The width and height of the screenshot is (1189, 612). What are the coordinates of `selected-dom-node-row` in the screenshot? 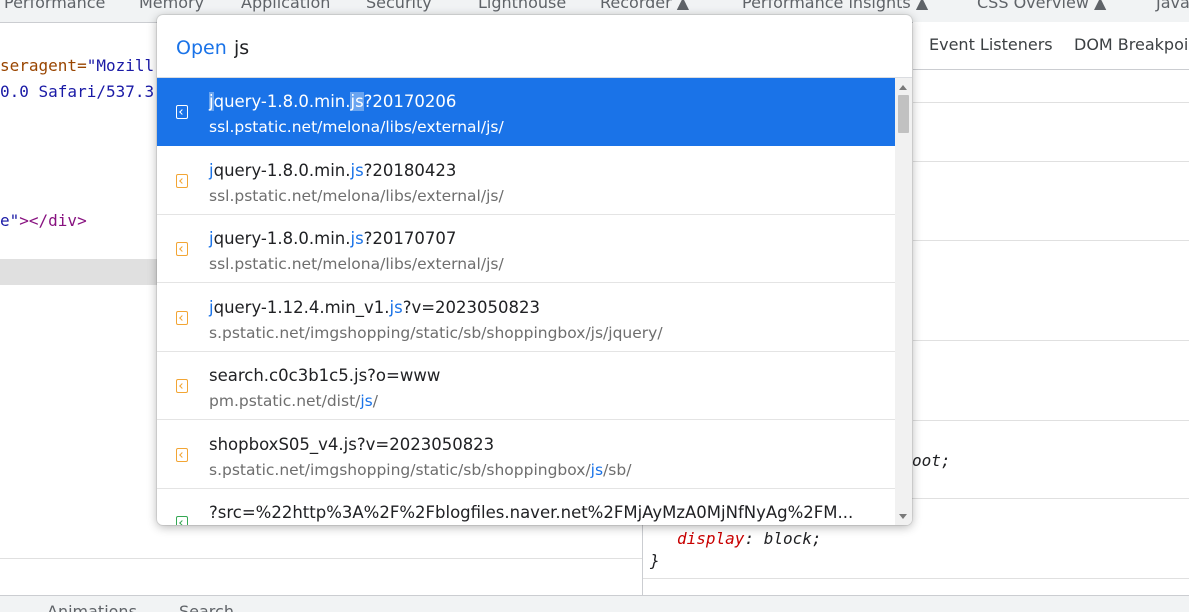 It's located at (79, 272).